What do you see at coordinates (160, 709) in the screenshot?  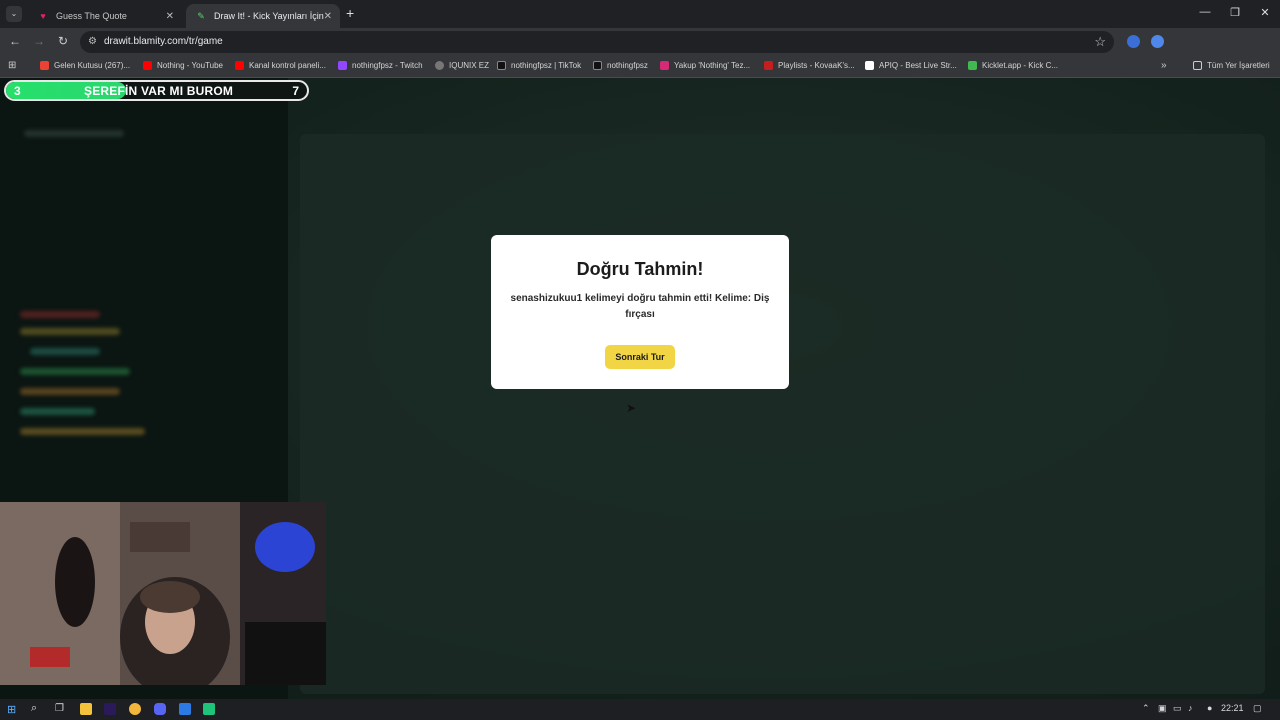 I see `discord-icon` at bounding box center [160, 709].